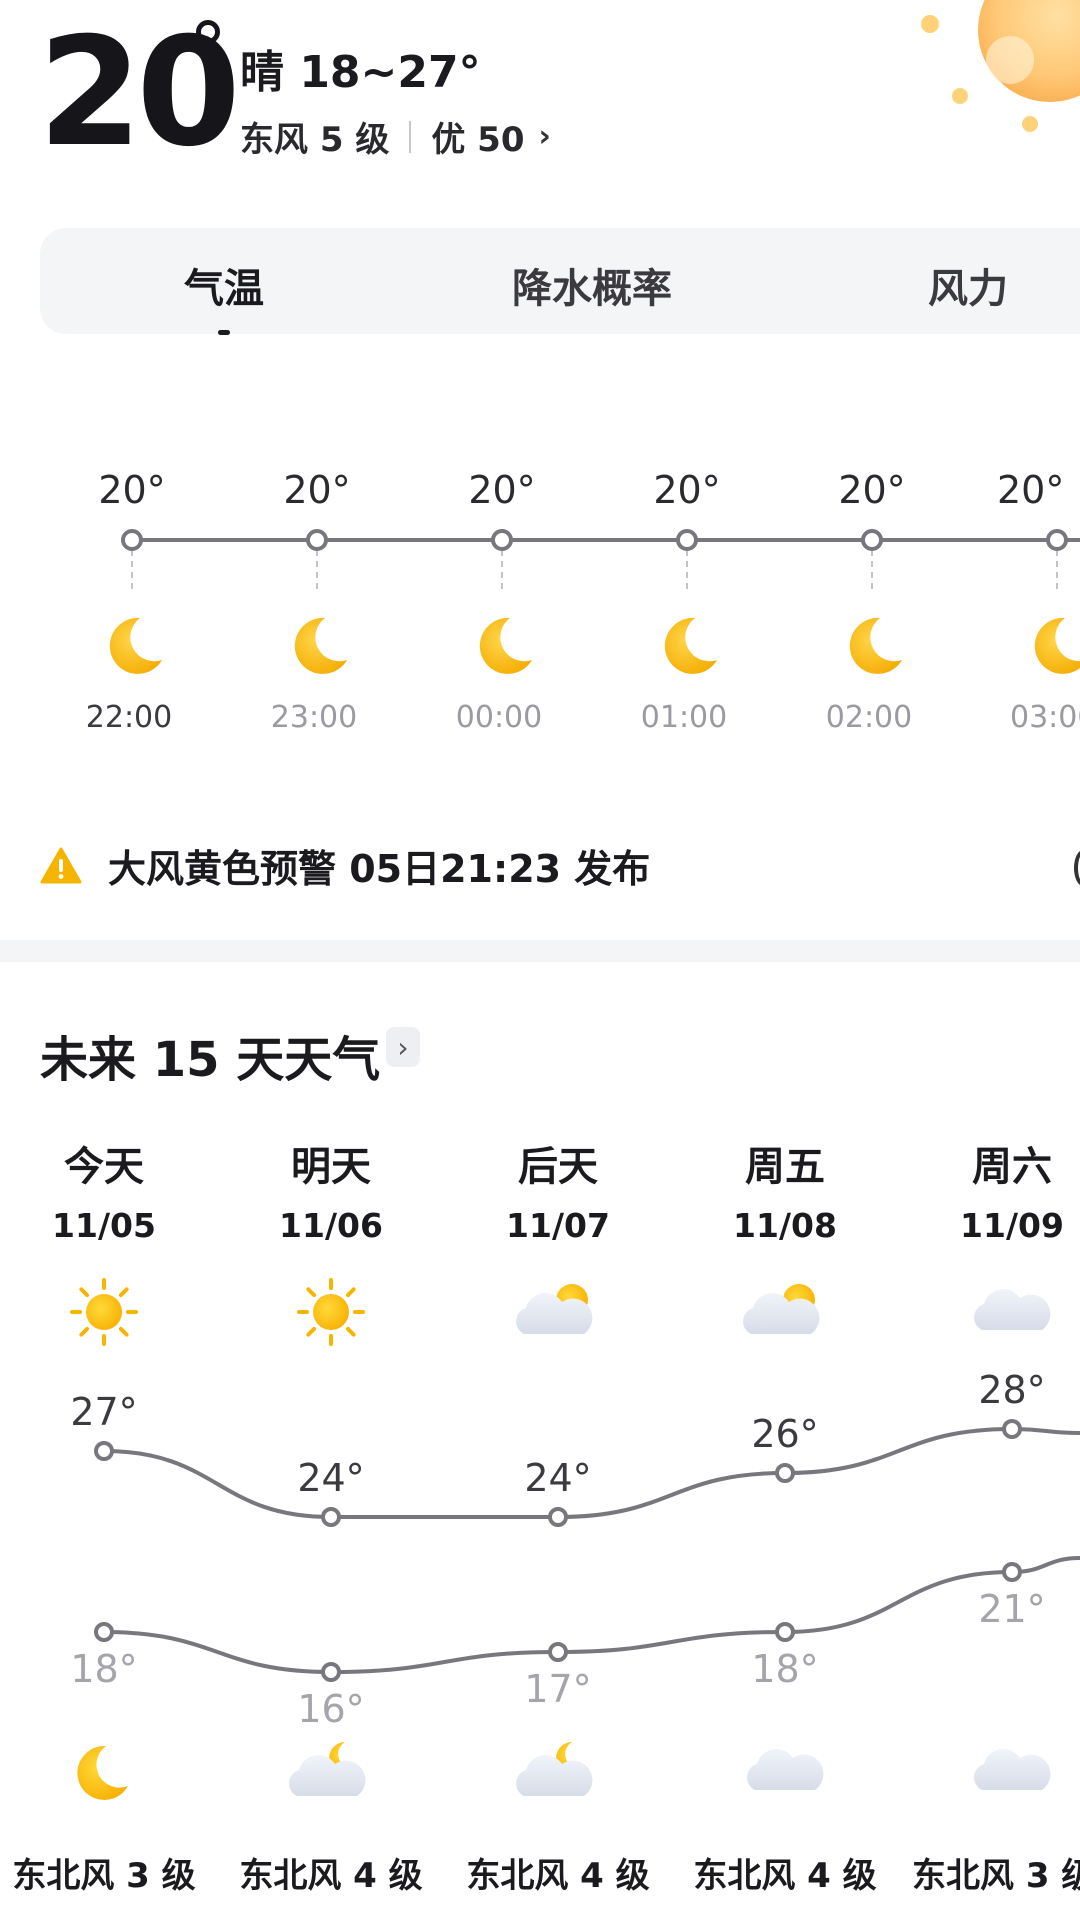 The width and height of the screenshot is (1080, 1920). What do you see at coordinates (540, 951) in the screenshot?
I see `section-divider` at bounding box center [540, 951].